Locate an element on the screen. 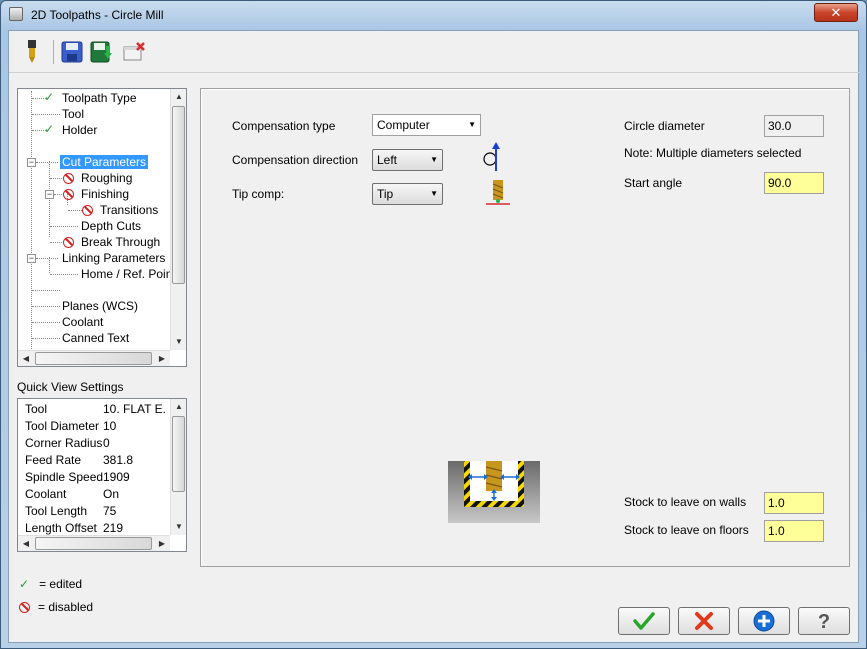  tree-item-transitions: Transitions is located at coordinates (129, 210).